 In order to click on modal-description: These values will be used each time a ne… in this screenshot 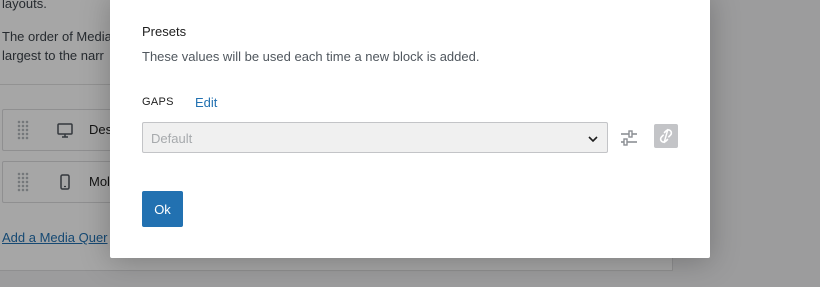, I will do `click(311, 56)`.